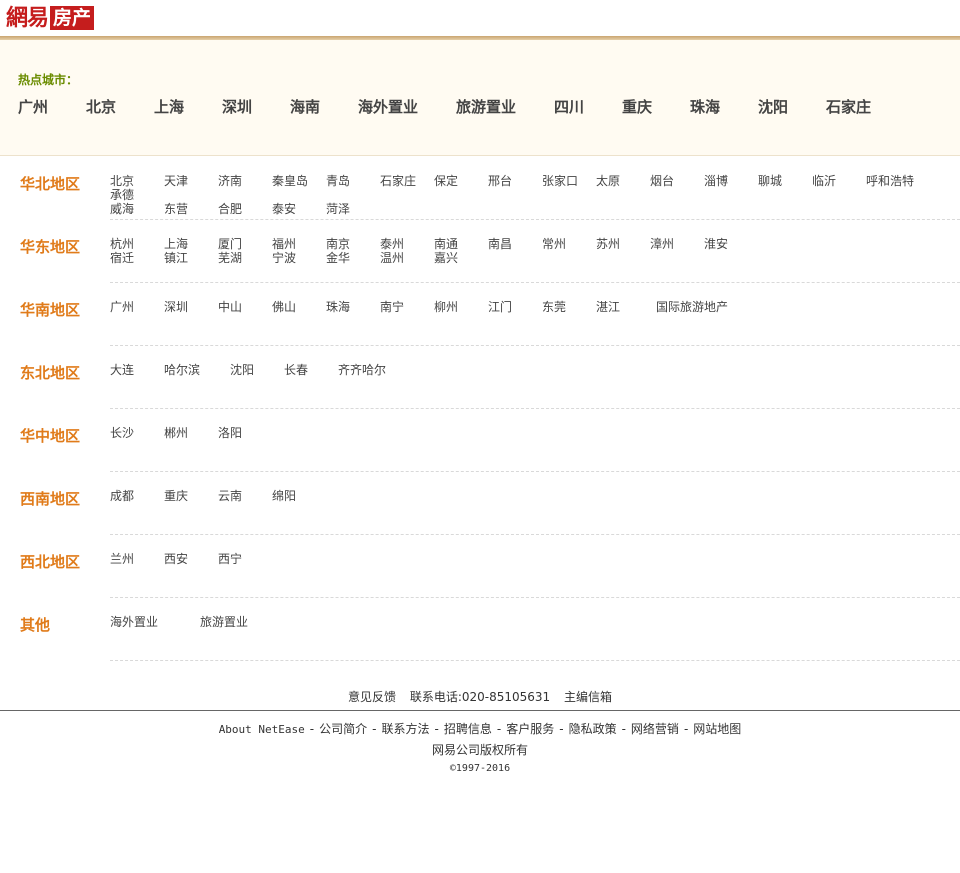 This screenshot has width=960, height=873. What do you see at coordinates (338, 244) in the screenshot?
I see `city-link: 南京` at bounding box center [338, 244].